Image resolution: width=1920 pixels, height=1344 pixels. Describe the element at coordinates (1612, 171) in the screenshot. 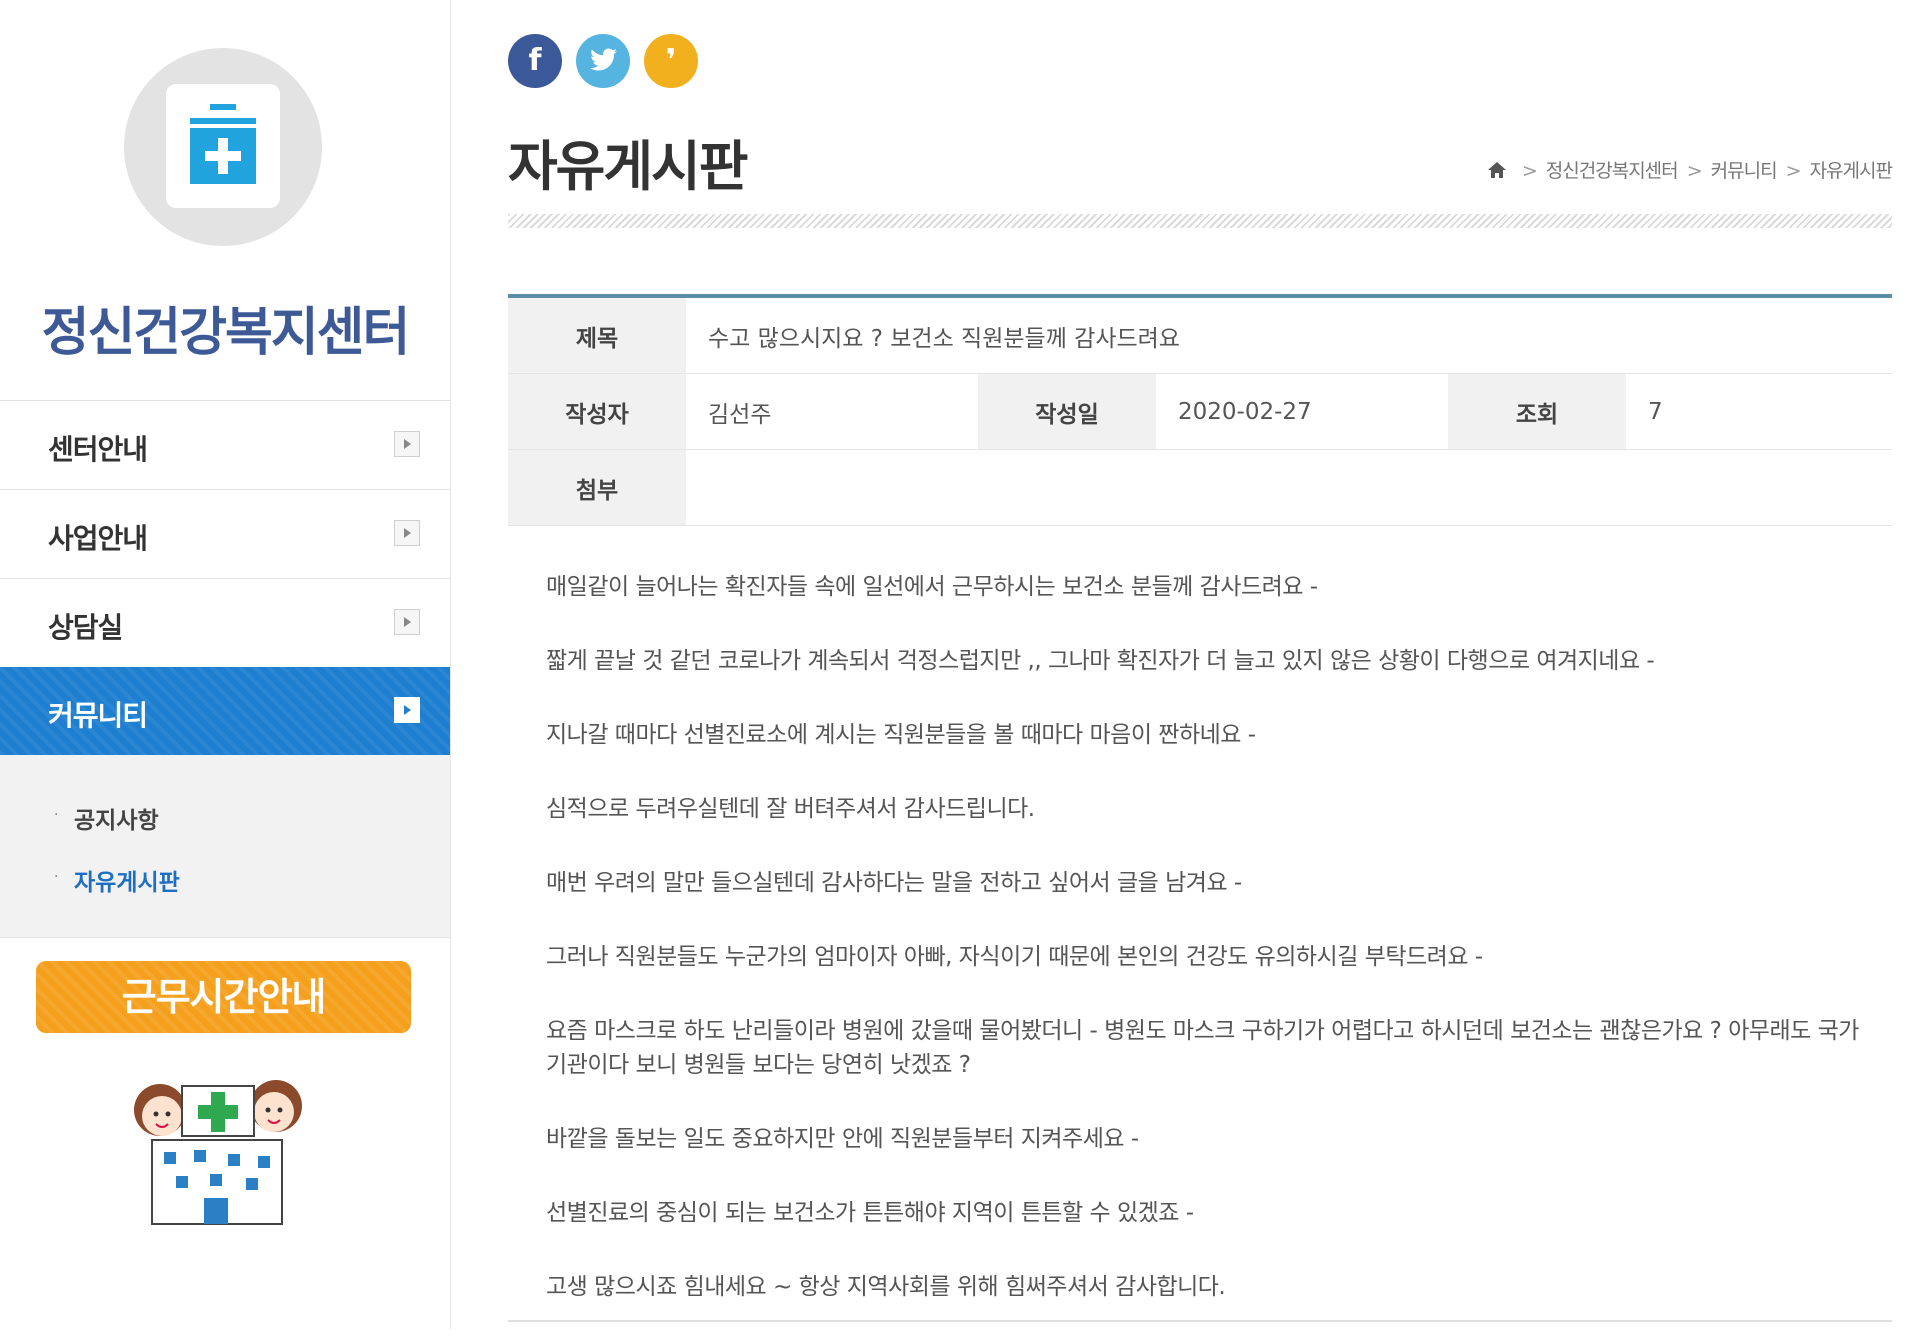

I see `breadcrumb-item: 정신건강복지센터` at that location.